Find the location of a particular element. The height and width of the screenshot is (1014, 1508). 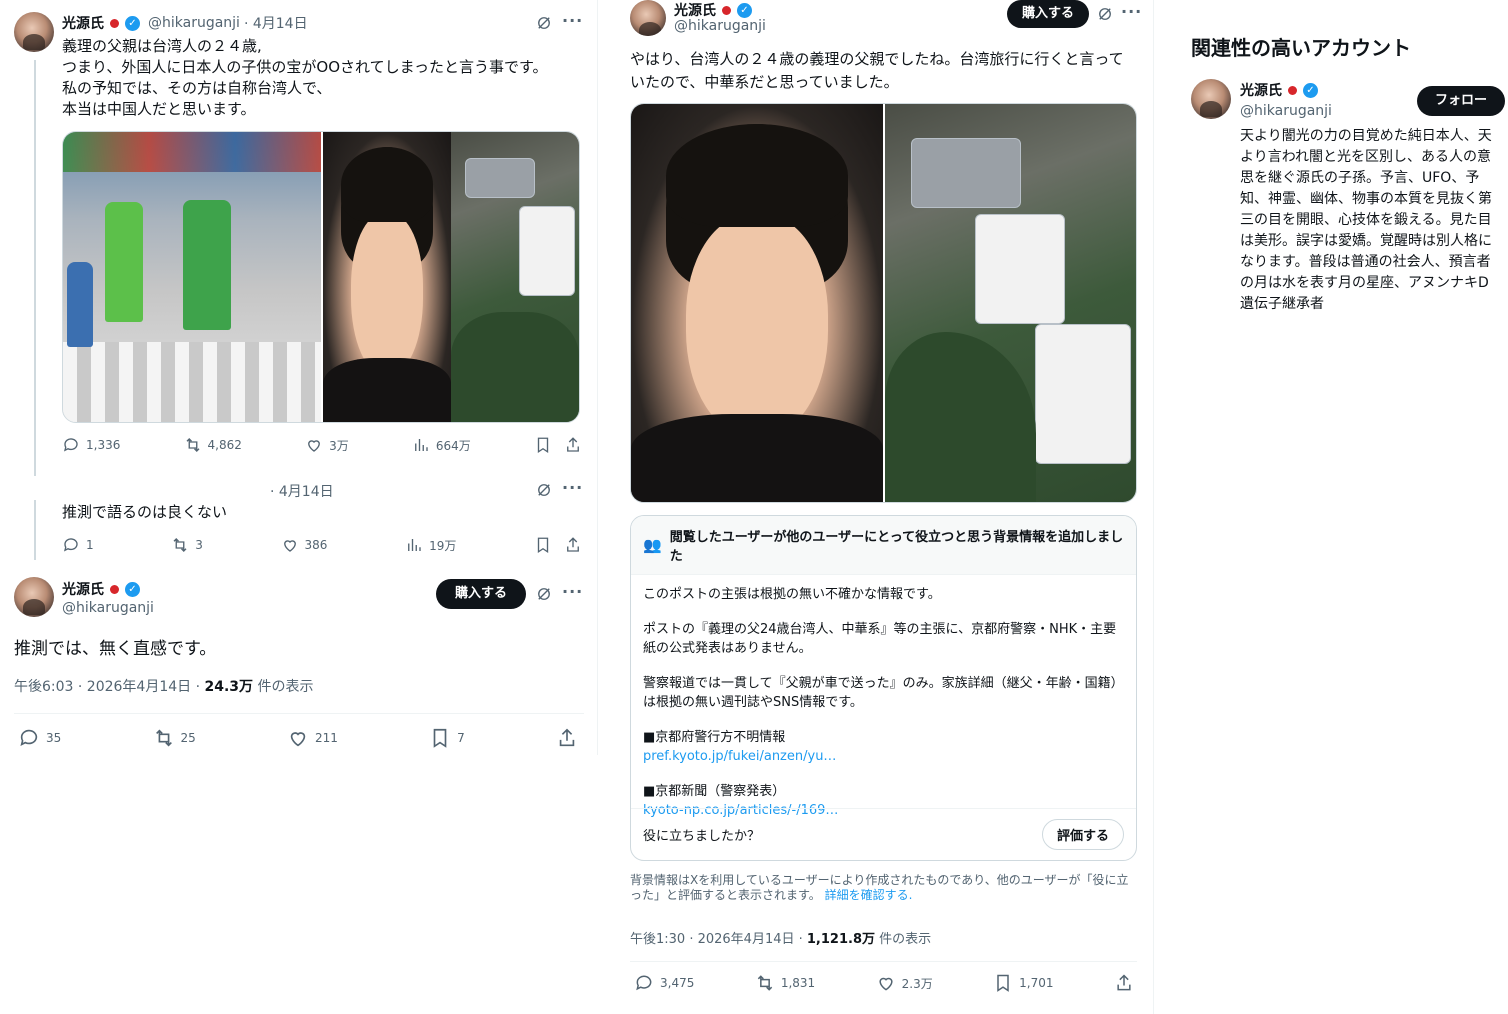

reply-button: 3,475 is located at coordinates (664, 983).